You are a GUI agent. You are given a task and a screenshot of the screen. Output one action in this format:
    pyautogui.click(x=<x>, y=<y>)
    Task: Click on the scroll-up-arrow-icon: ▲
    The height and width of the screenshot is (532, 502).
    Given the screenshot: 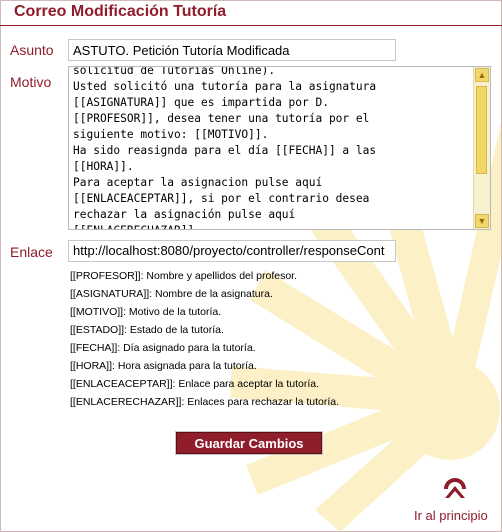 What is the action you would take?
    pyautogui.click(x=482, y=75)
    